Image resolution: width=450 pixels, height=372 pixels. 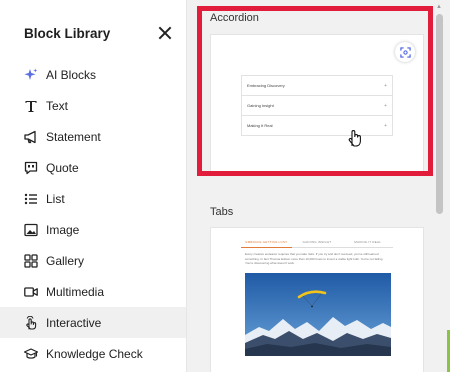 What do you see at coordinates (31, 137) in the screenshot?
I see `megaphone-icon` at bounding box center [31, 137].